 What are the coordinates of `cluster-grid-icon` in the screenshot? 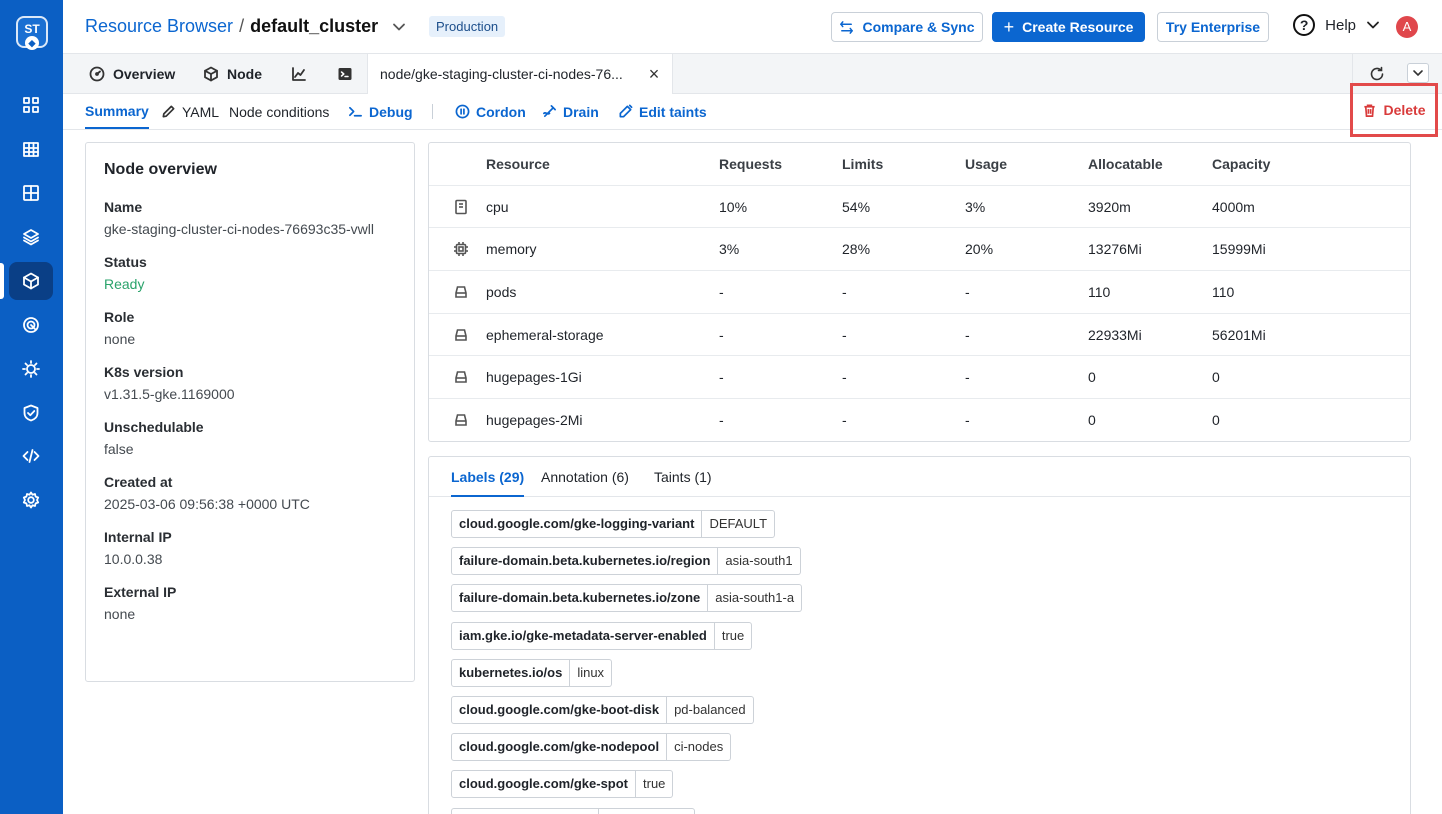 It's located at (31, 193).